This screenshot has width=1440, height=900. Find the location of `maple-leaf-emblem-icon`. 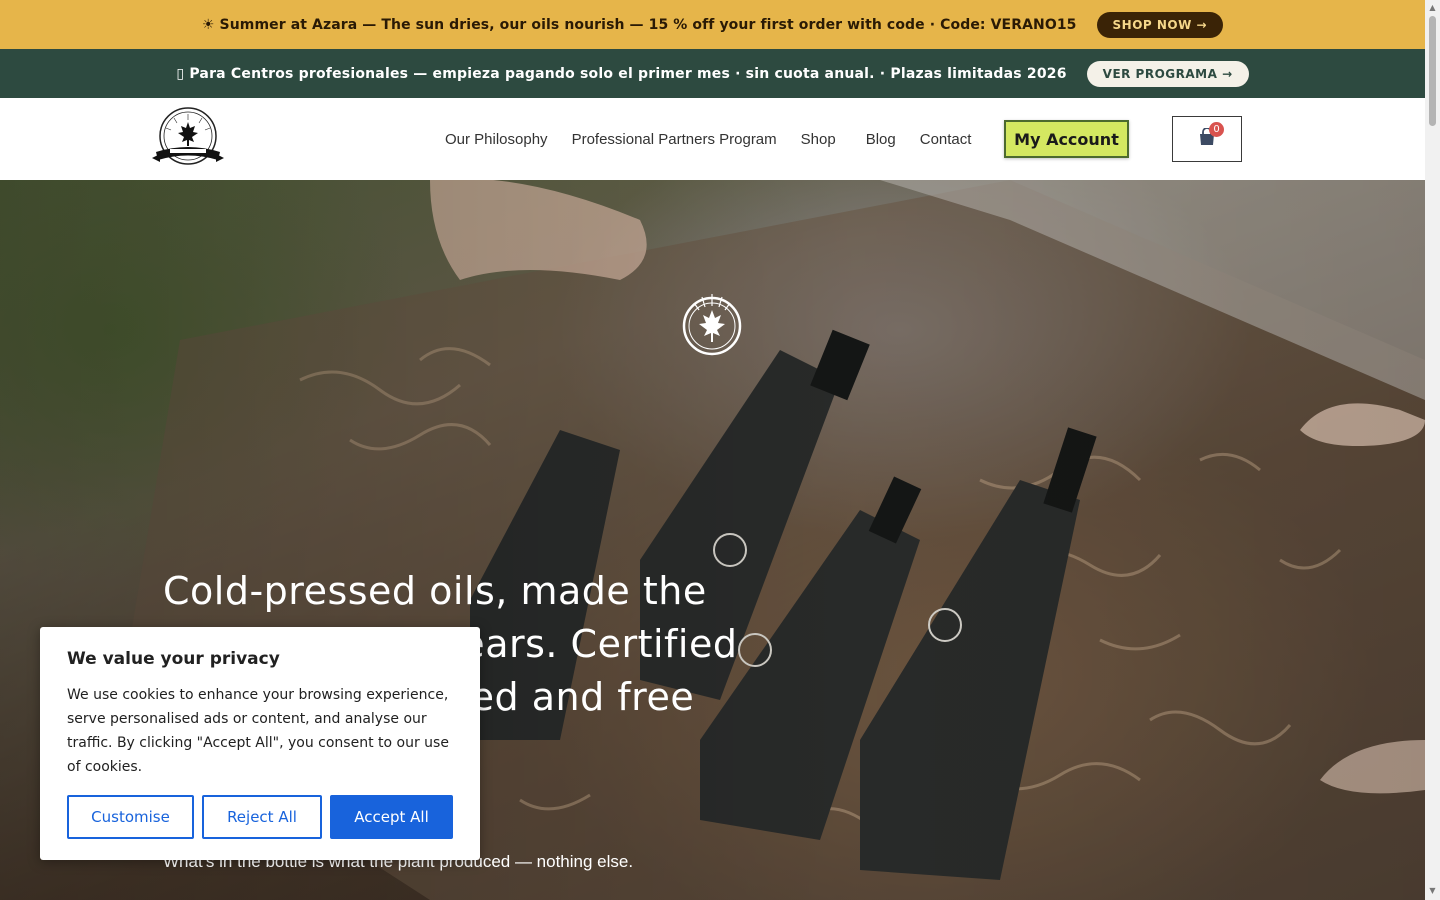

maple-leaf-emblem-icon is located at coordinates (188, 139).